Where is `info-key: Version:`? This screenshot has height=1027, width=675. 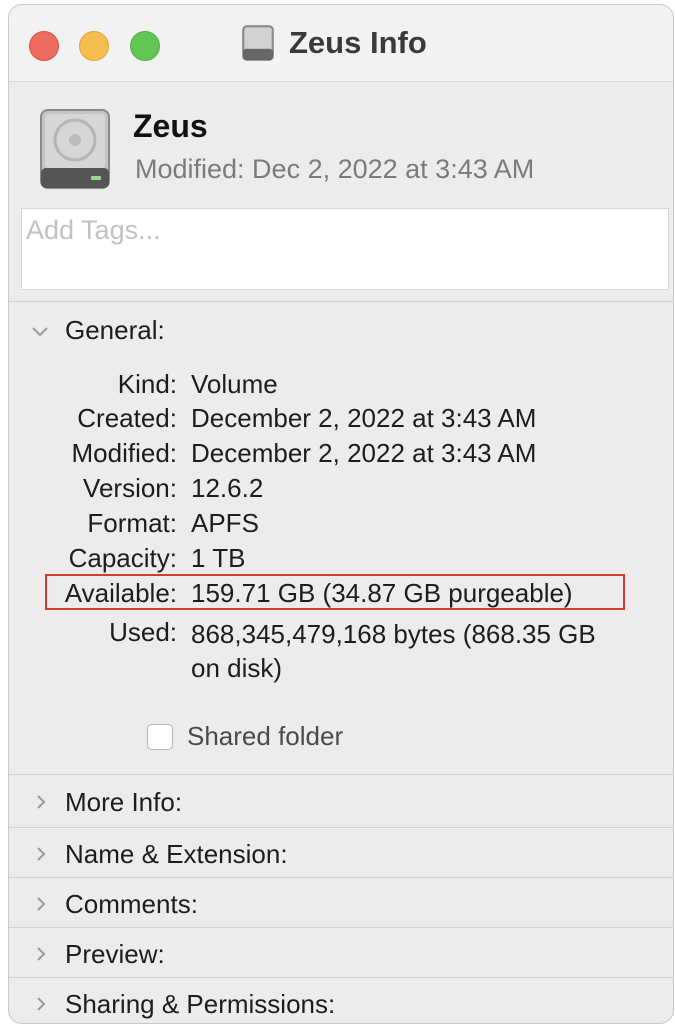
info-key: Version: is located at coordinates (130, 488).